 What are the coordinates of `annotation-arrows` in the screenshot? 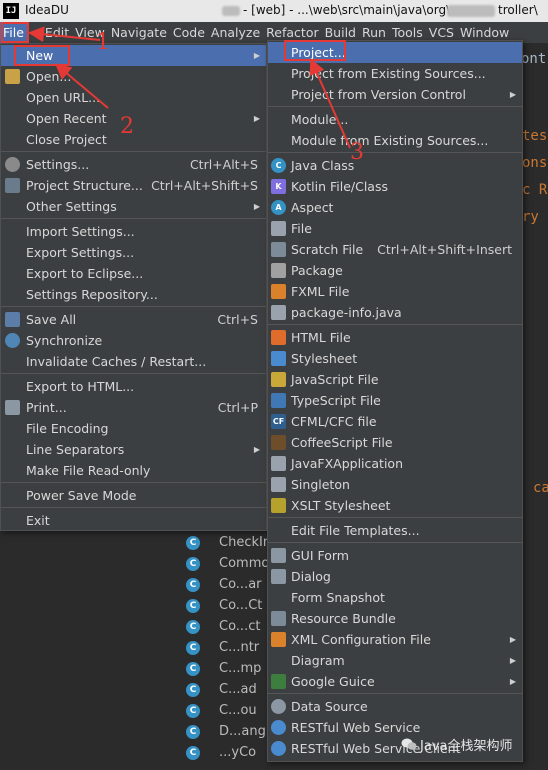 It's located at (189, 87).